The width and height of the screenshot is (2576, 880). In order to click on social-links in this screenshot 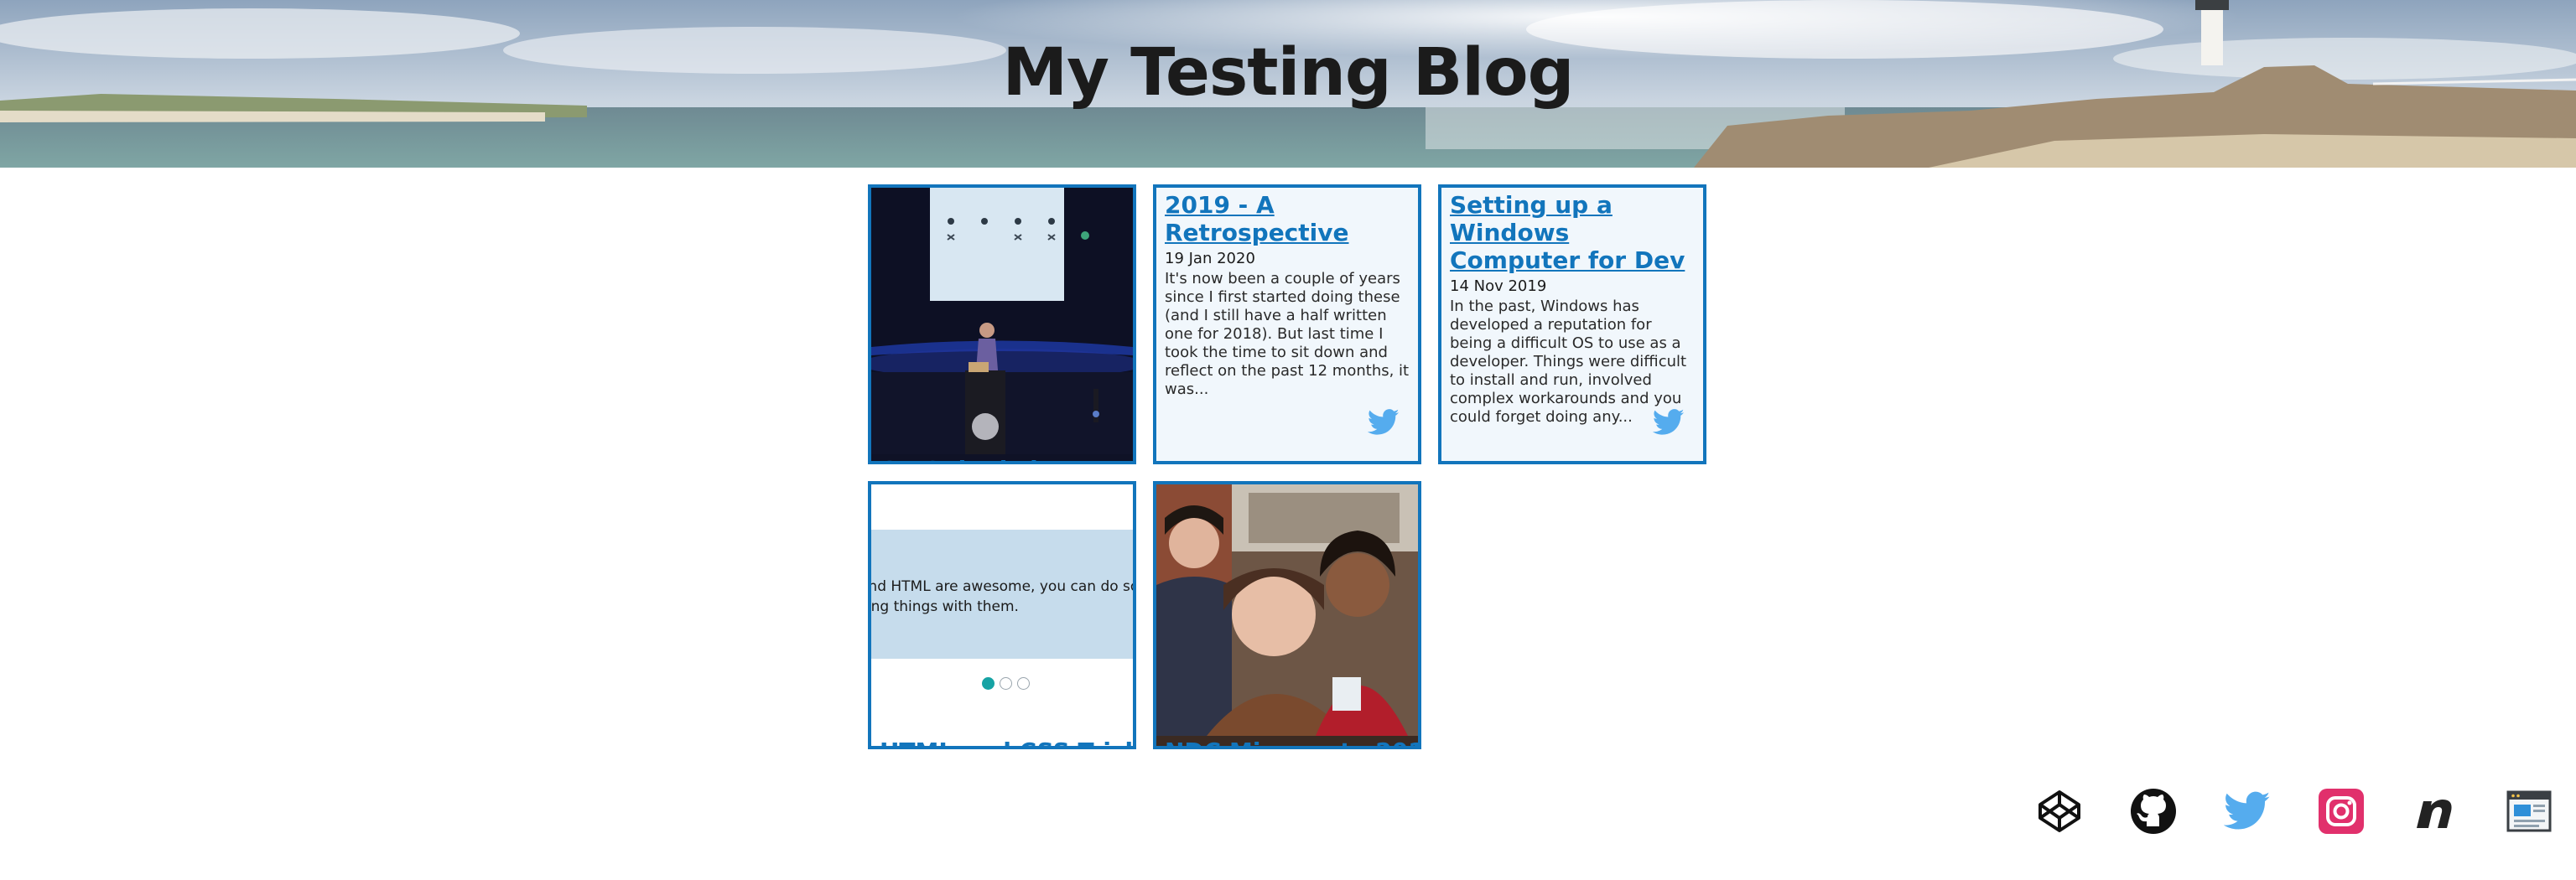, I will do `click(2306, 811)`.